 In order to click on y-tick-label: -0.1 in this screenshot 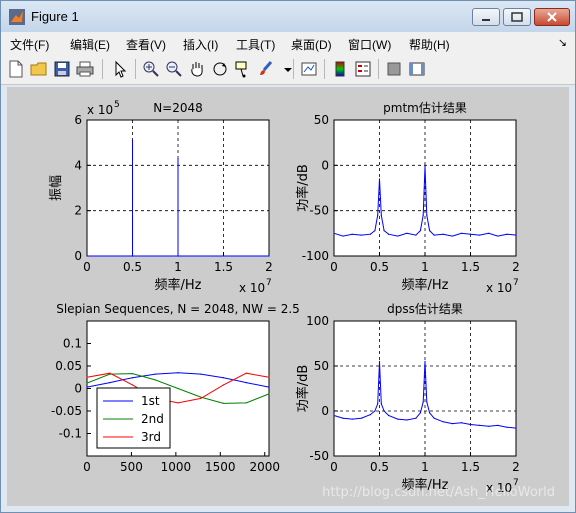, I will do `click(70, 434)`.